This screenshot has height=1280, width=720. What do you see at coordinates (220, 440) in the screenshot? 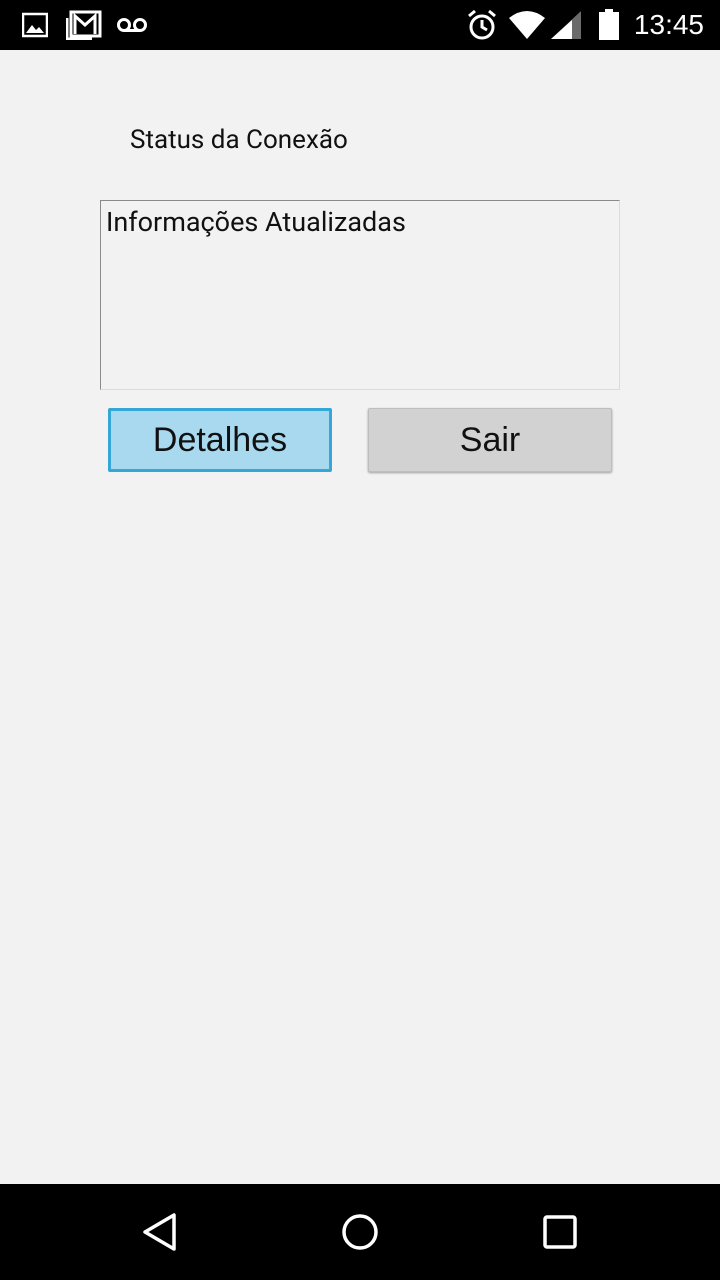
I see `details-button: Detalhes` at bounding box center [220, 440].